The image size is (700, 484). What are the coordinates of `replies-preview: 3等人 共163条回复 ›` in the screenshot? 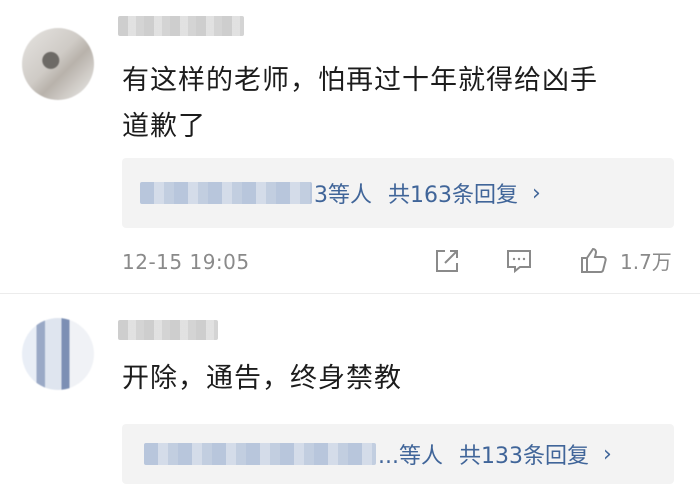 It's located at (398, 193).